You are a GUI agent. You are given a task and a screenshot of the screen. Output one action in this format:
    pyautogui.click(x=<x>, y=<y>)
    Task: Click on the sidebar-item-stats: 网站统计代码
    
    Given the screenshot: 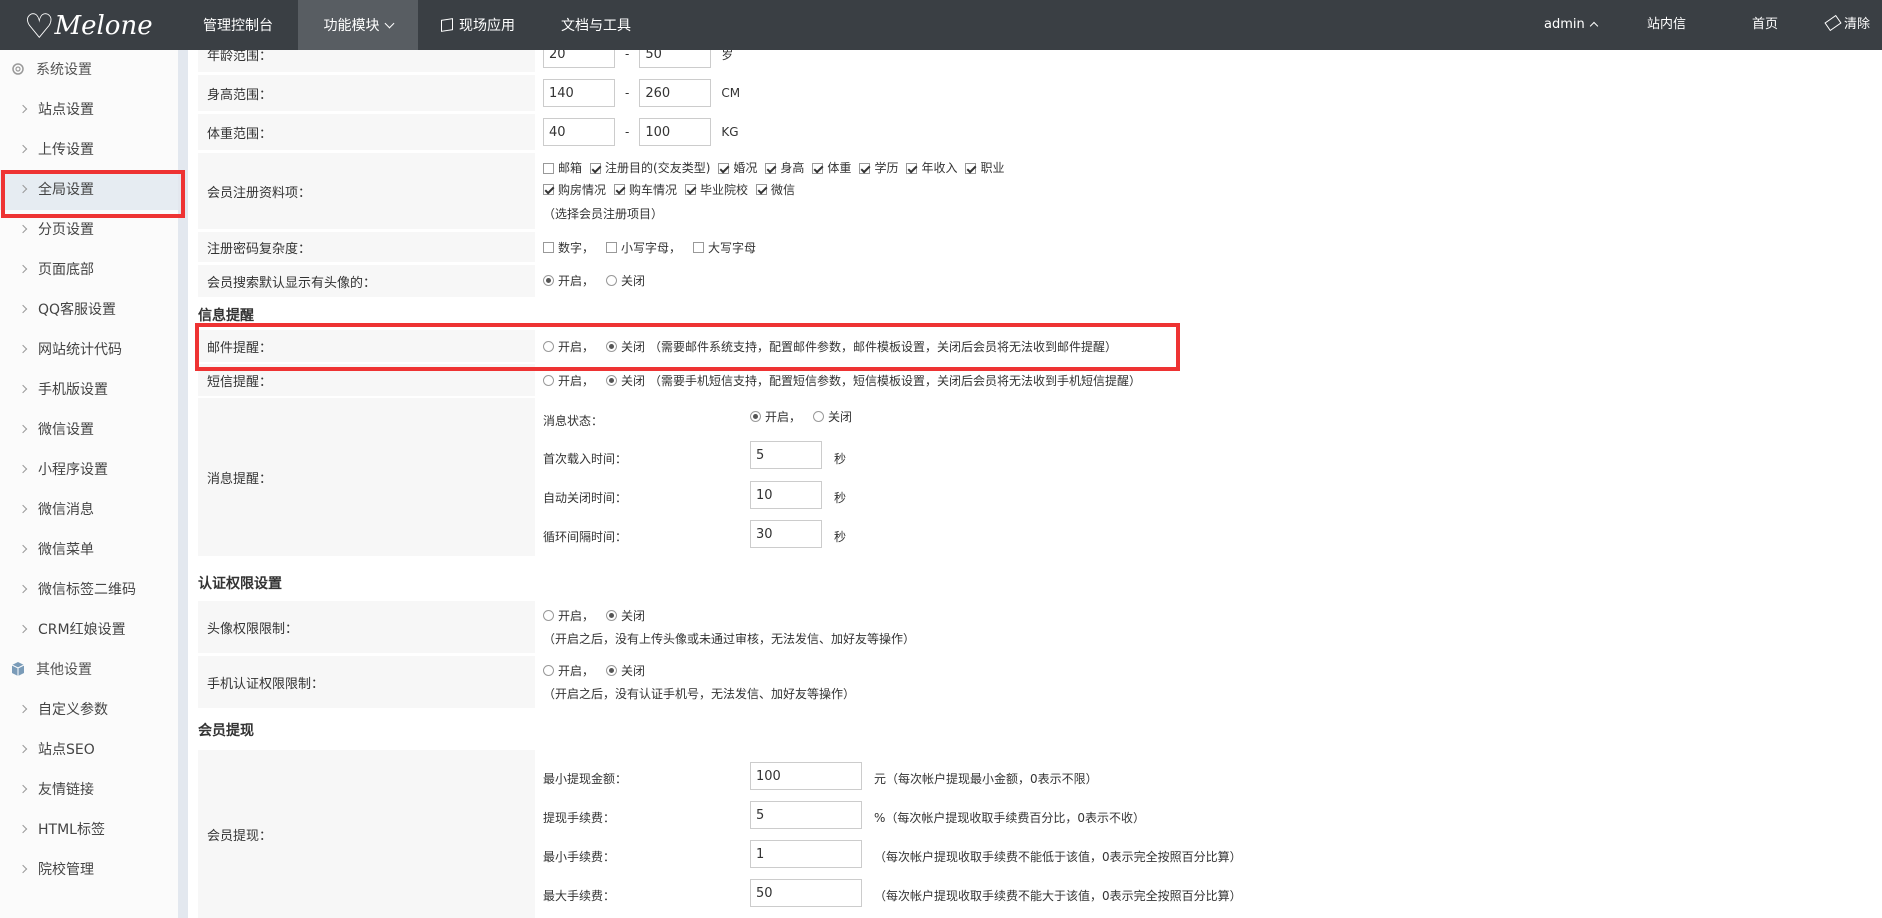 What is the action you would take?
    pyautogui.click(x=89, y=350)
    